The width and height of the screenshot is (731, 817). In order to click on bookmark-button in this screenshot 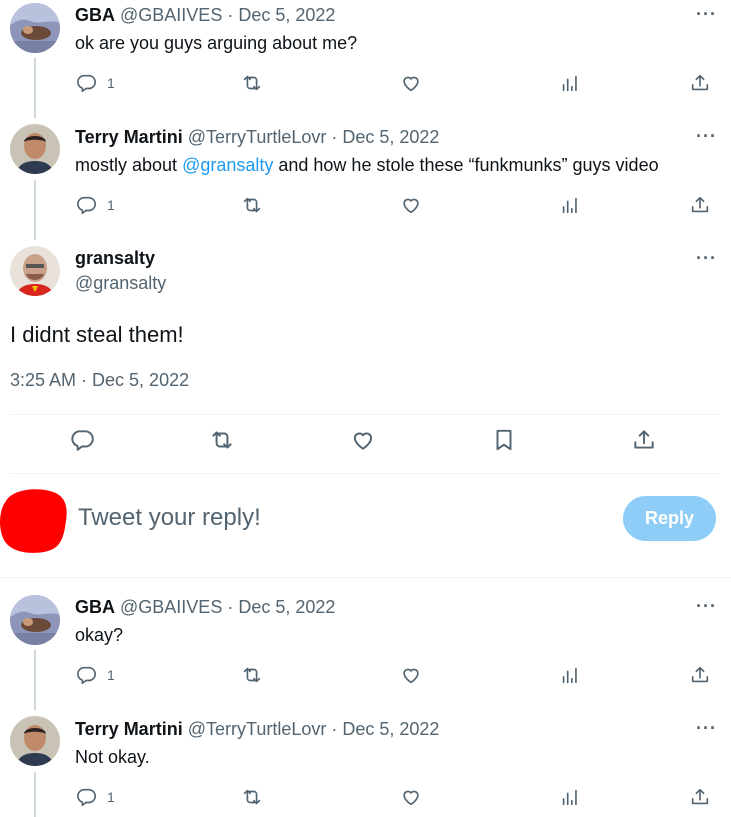, I will do `click(504, 440)`.